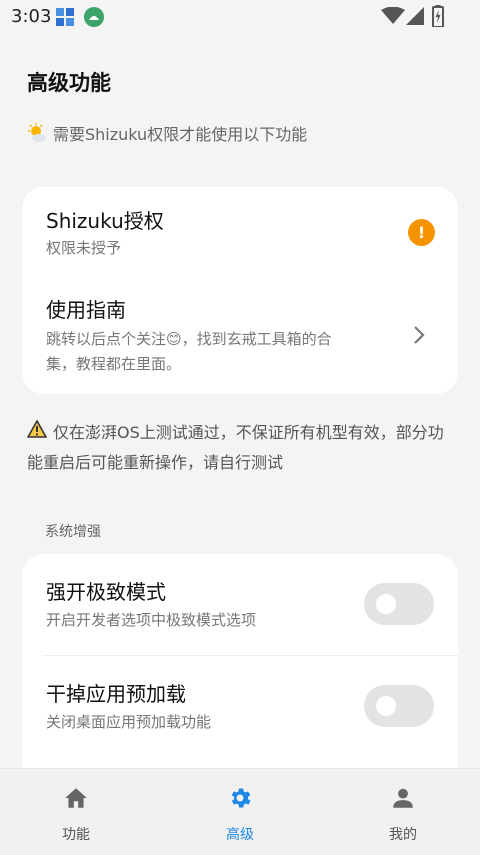 This screenshot has width=480, height=855. What do you see at coordinates (105, 221) in the screenshot?
I see `shizuku-auth-title: Shizuku授权` at bounding box center [105, 221].